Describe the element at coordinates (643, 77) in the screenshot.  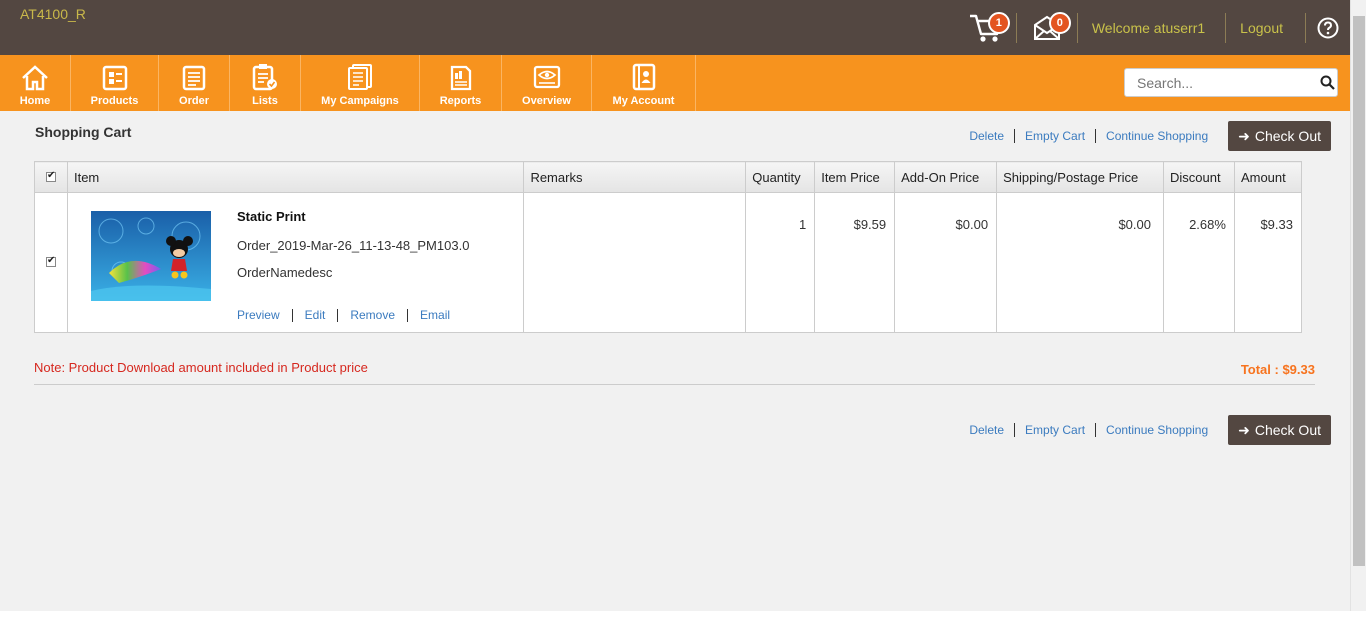
I see `account-icon` at that location.